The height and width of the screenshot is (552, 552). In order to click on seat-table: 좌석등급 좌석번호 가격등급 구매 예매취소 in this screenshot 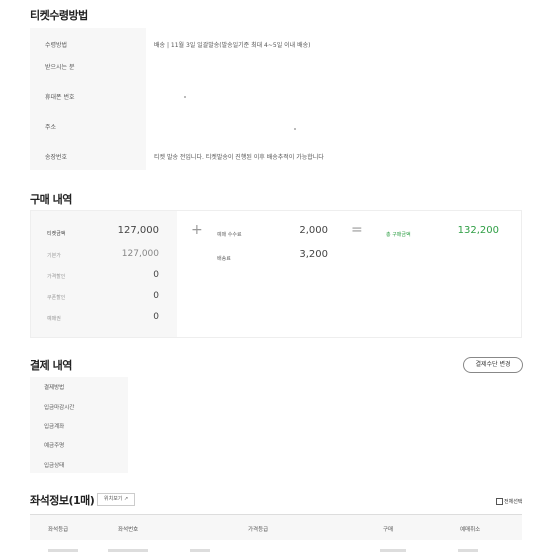, I will do `click(276, 533)`.